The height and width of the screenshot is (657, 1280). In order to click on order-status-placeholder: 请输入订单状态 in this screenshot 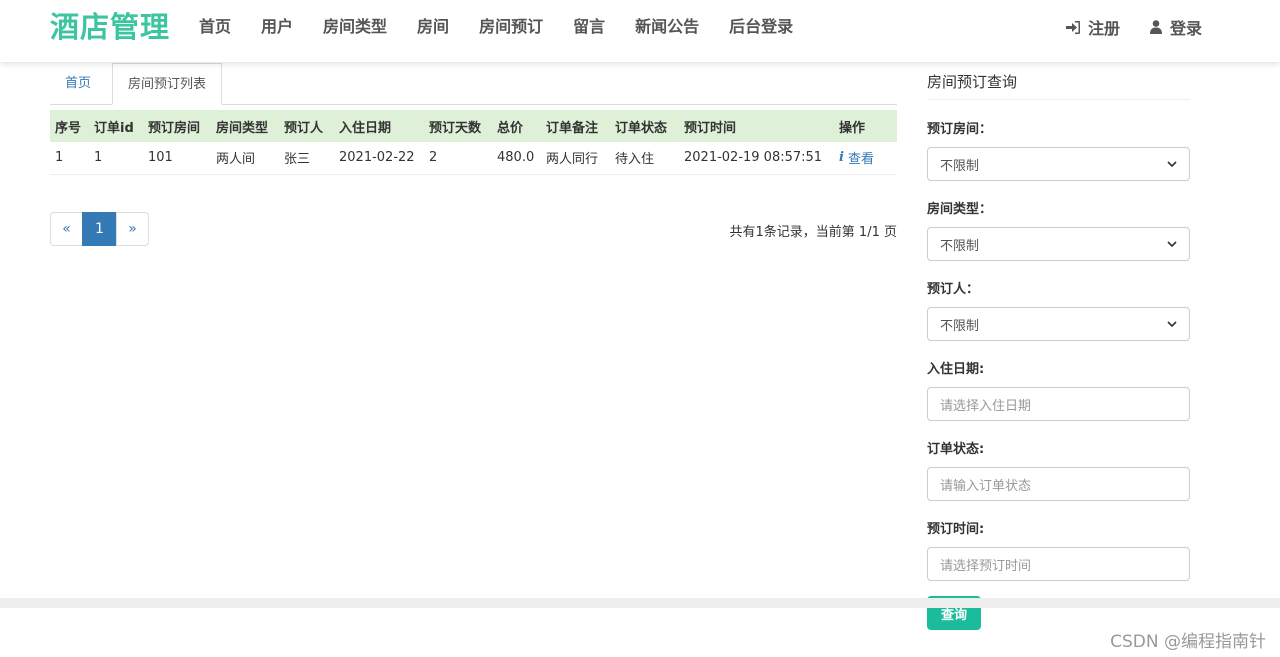, I will do `click(986, 486)`.